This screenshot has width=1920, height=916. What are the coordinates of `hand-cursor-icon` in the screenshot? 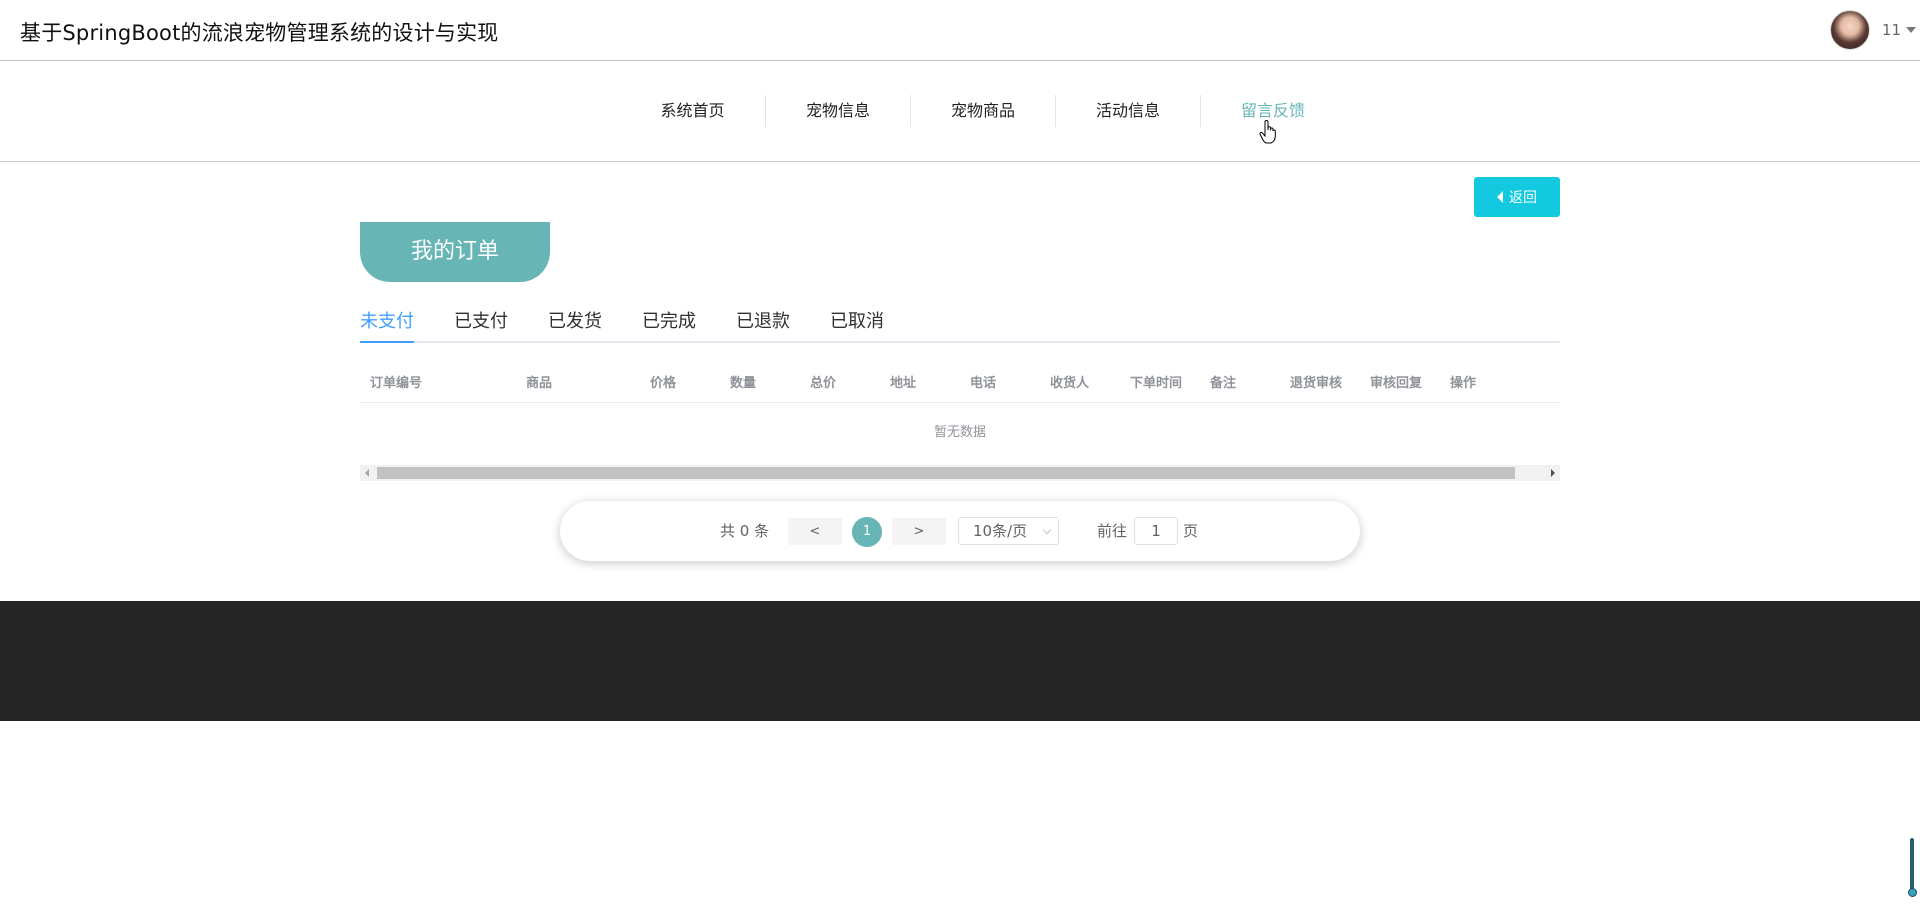 It's located at (1267, 132).